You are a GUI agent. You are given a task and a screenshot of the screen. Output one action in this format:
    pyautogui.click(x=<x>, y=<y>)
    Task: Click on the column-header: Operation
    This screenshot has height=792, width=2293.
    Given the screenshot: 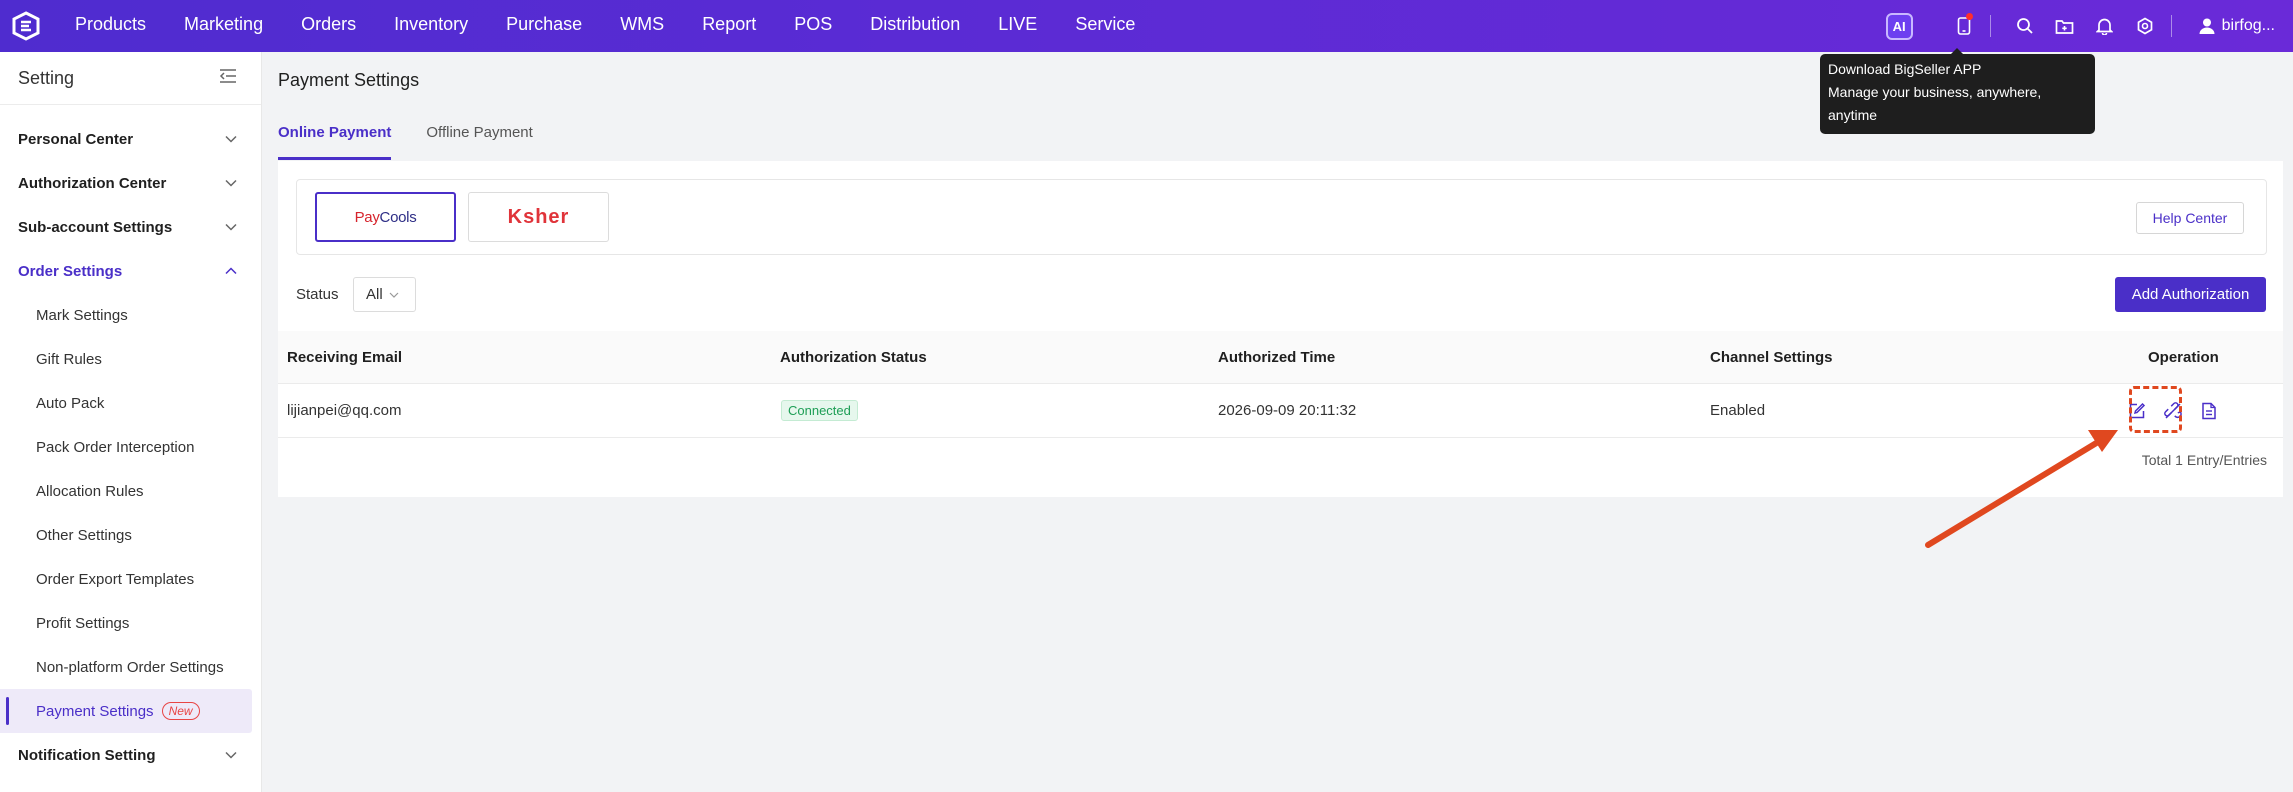 What is the action you would take?
    pyautogui.click(x=2183, y=357)
    